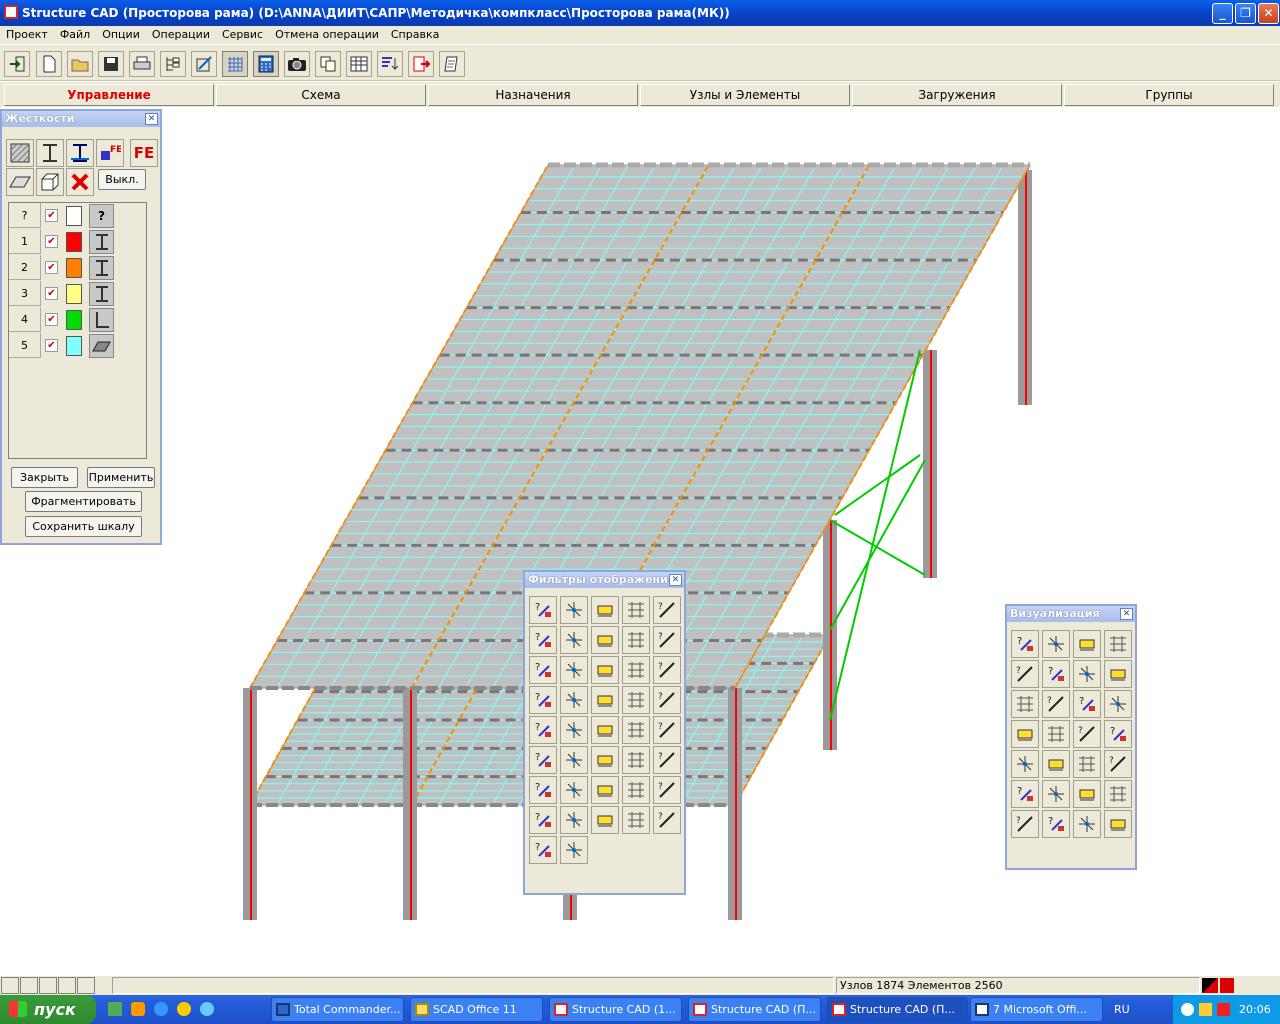  Describe the element at coordinates (543, 760) in the screenshot. I see `filter-button-26: ?` at that location.